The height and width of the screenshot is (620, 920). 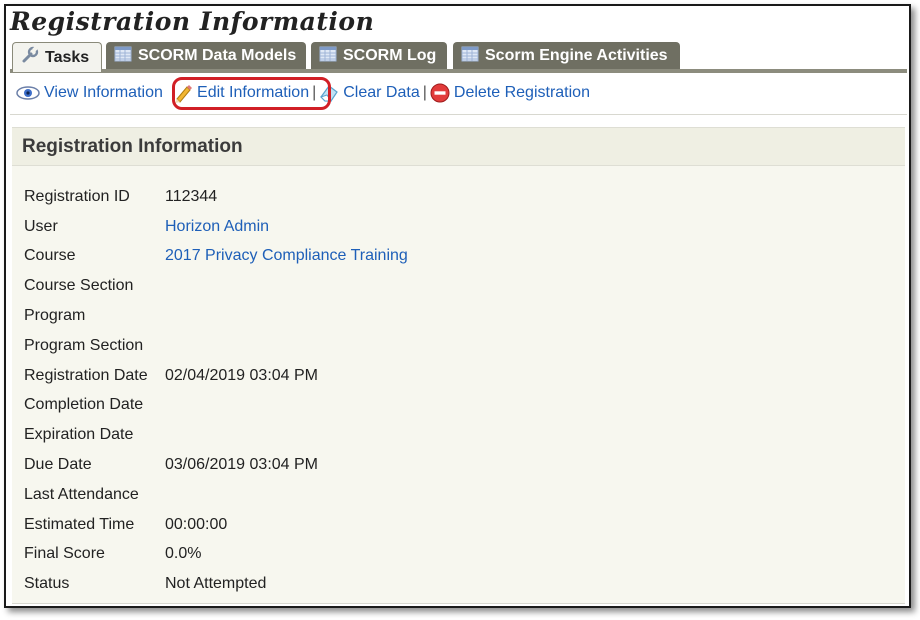 What do you see at coordinates (216, 555) in the screenshot?
I see `detail-row-final-score: Final Score 0.0%` at bounding box center [216, 555].